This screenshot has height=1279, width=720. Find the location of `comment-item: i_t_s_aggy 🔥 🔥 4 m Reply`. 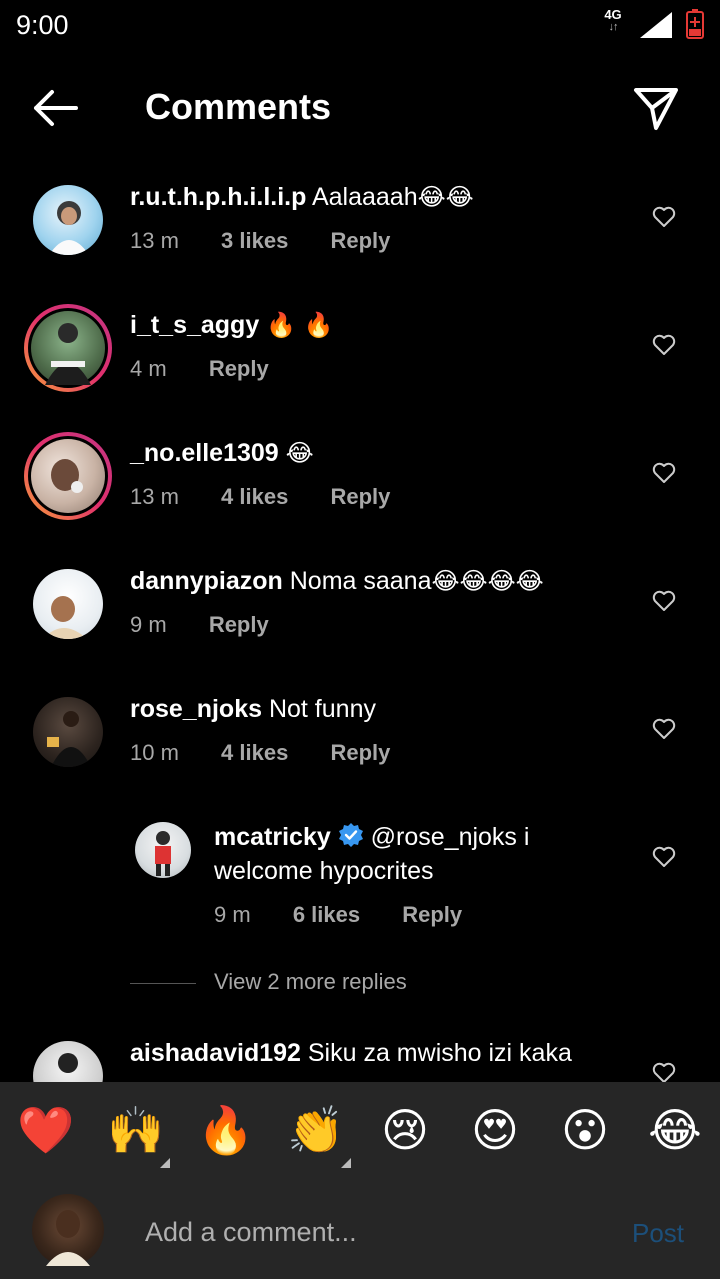

comment-item: i_t_s_aggy 🔥 🔥 4 m Reply is located at coordinates (360, 361).